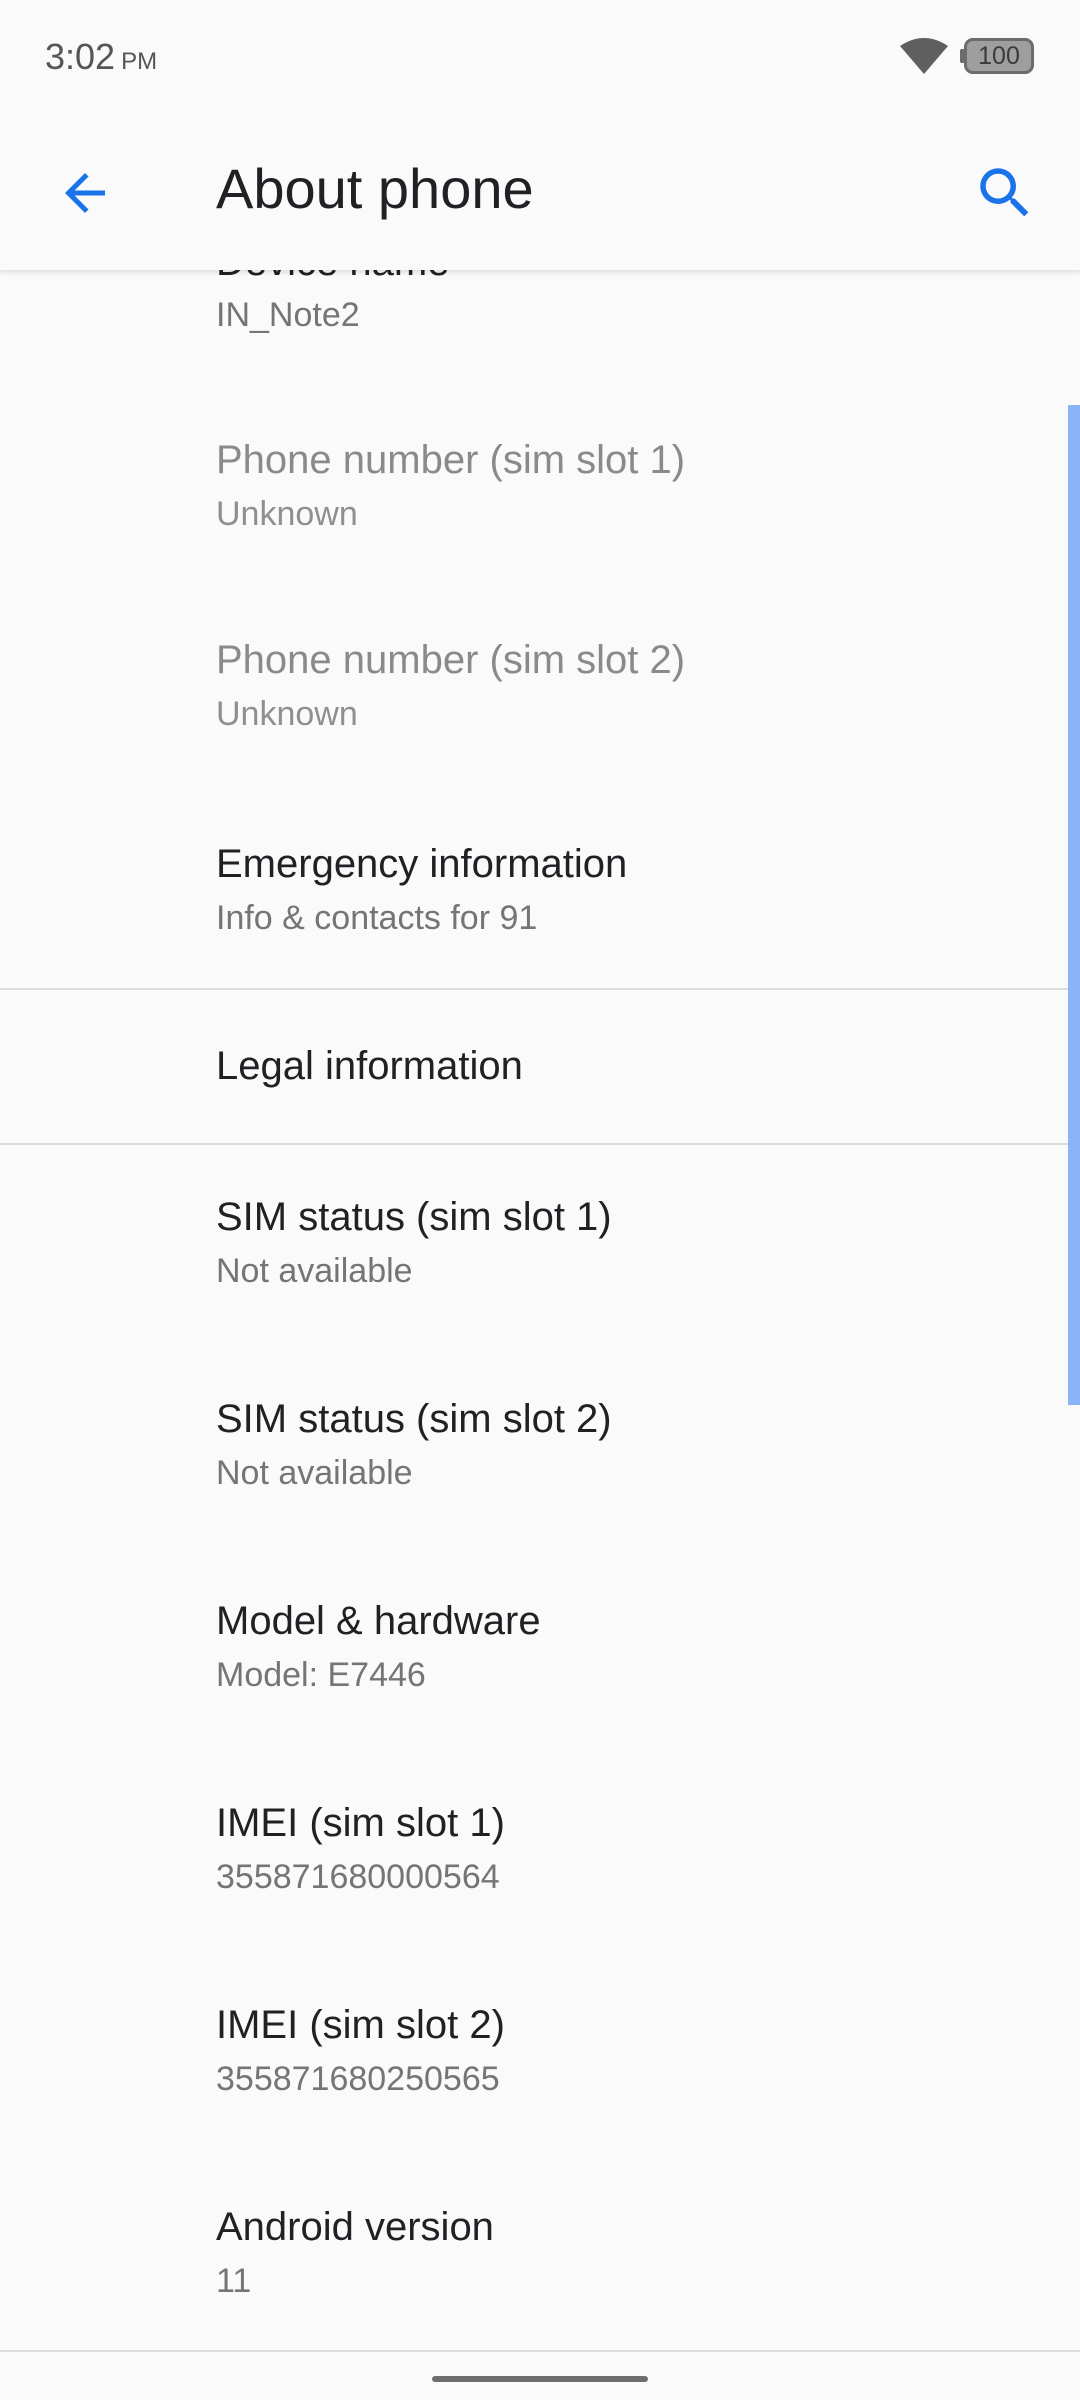 This screenshot has height=2400, width=1080. What do you see at coordinates (358, 1877) in the screenshot?
I see `item-summary: 355871680000564` at bounding box center [358, 1877].